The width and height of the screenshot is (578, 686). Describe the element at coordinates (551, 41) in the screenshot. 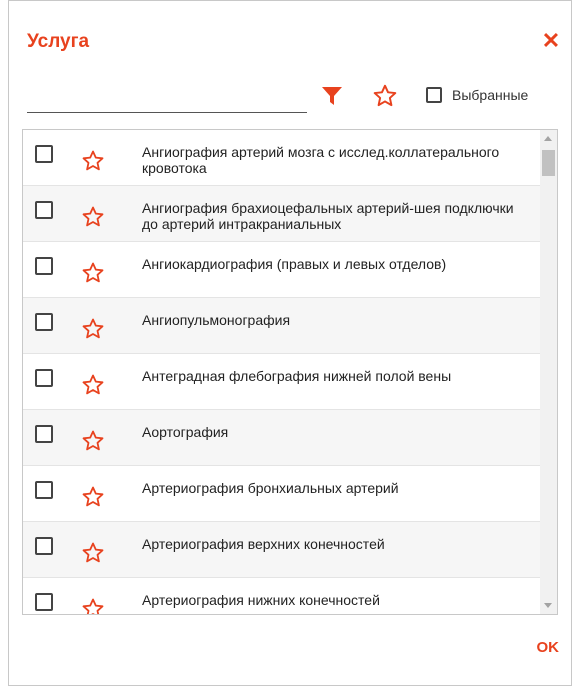

I see `close-icon: ✕` at that location.